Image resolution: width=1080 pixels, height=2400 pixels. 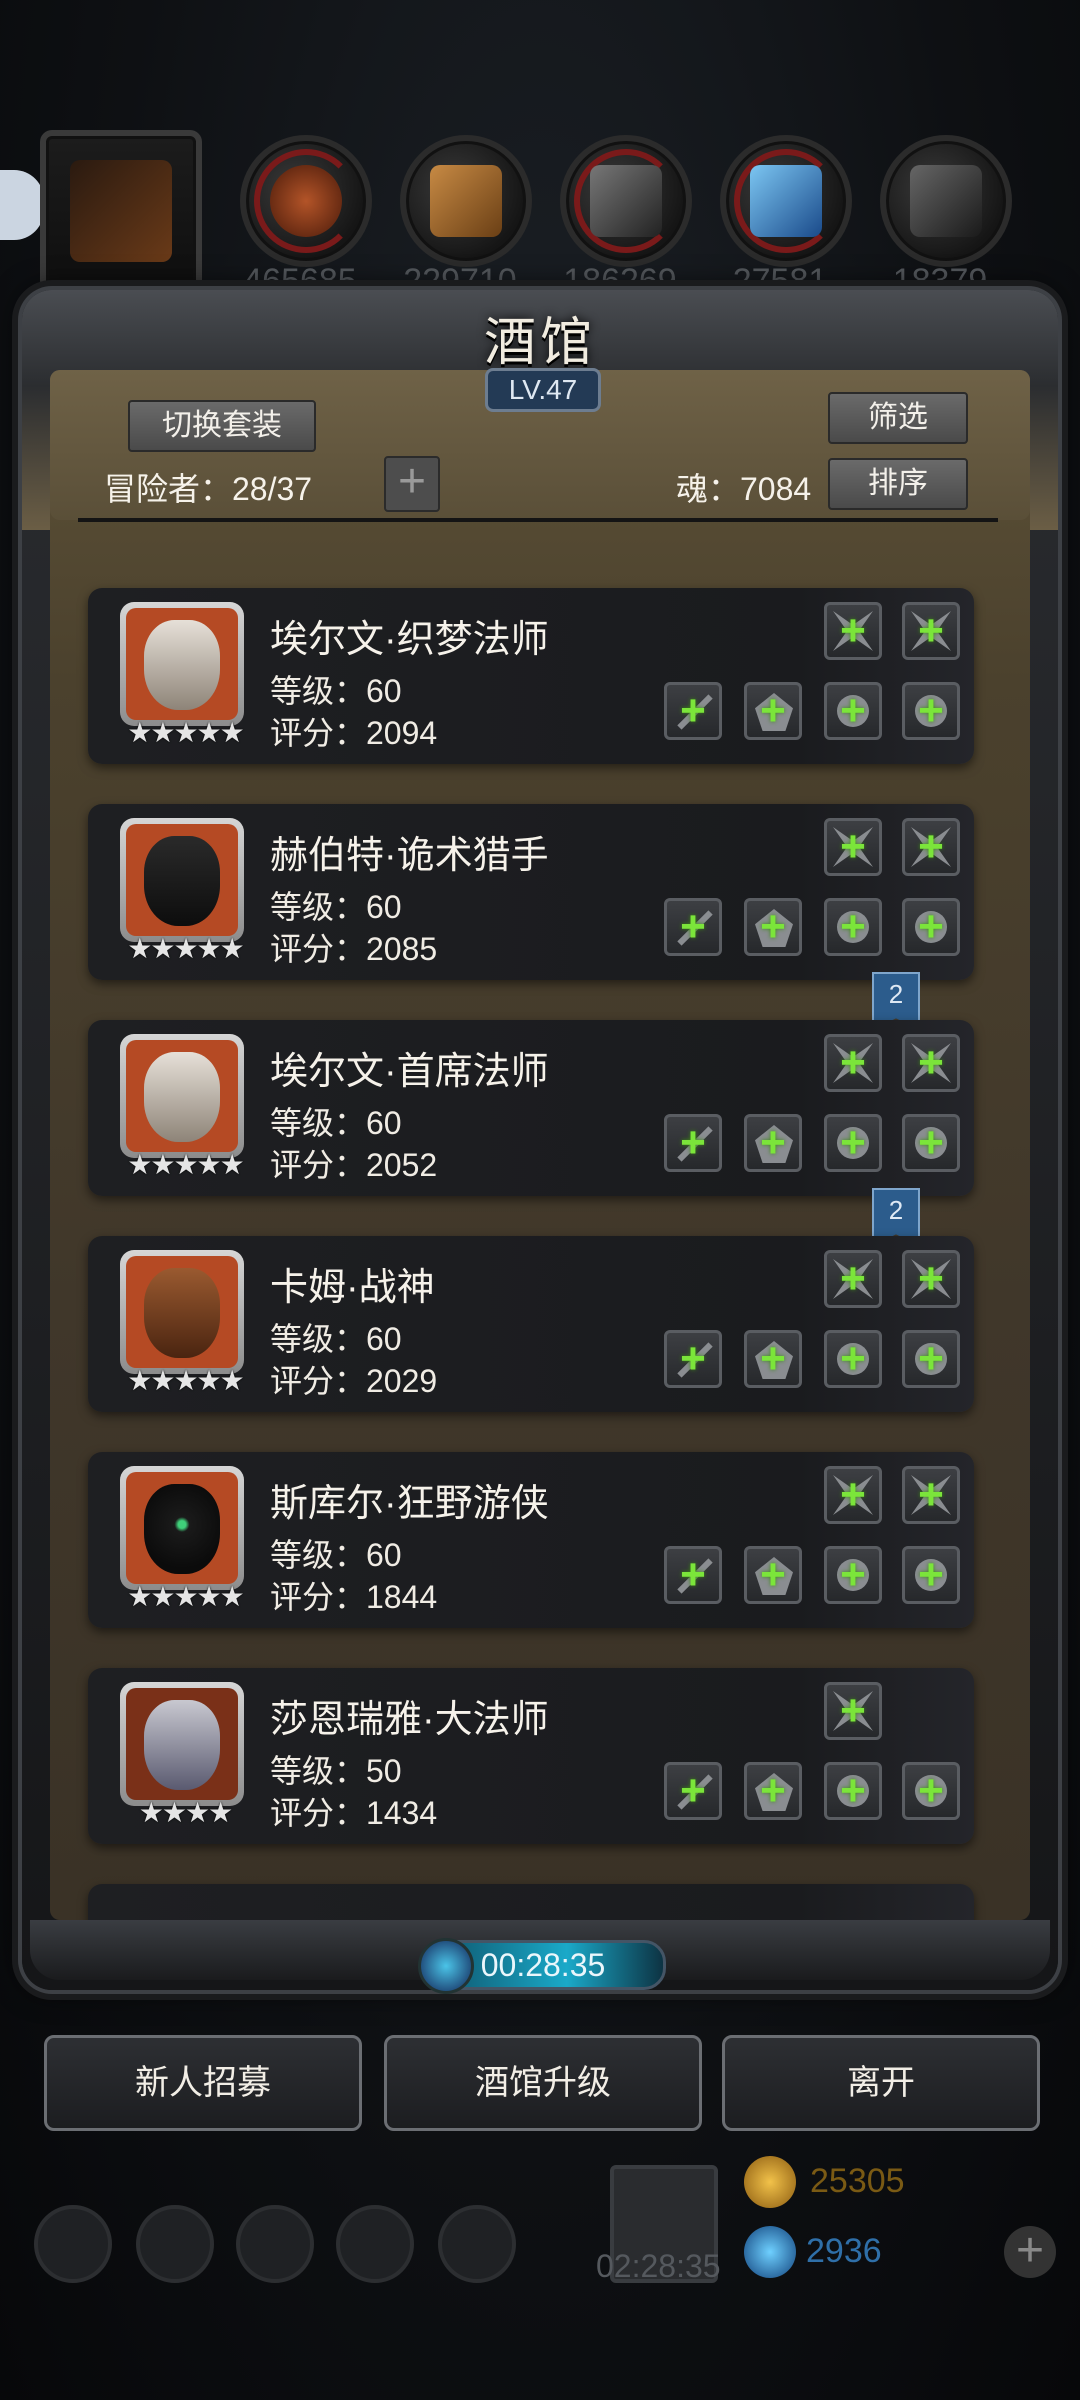 I want to click on iron-icon, so click(x=626, y=201).